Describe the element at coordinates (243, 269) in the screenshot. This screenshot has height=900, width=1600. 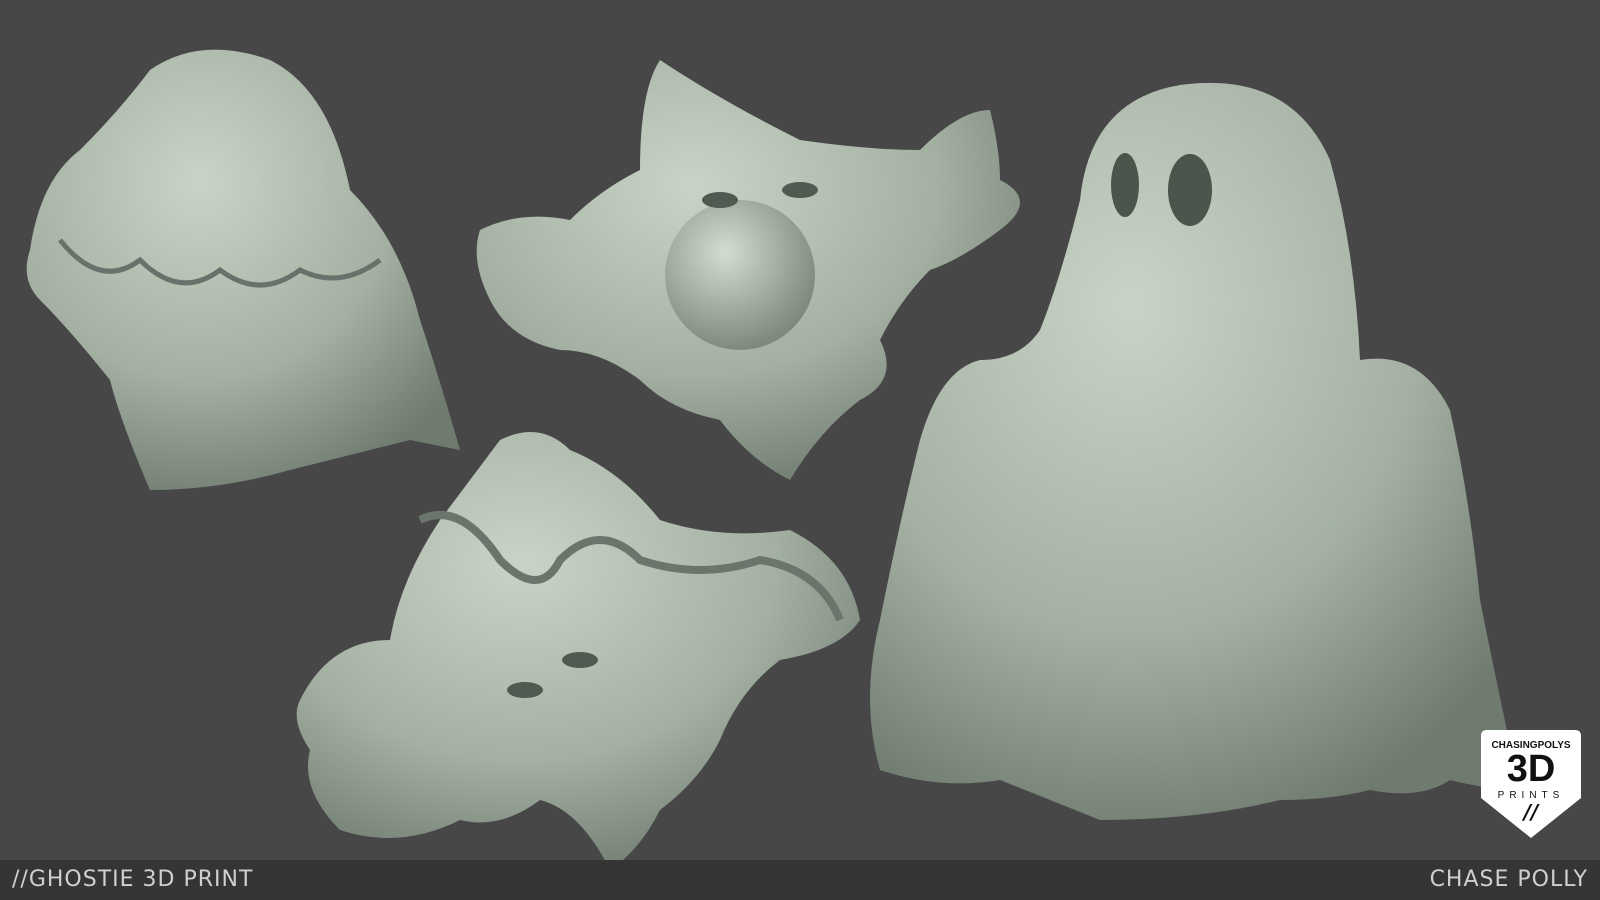
I see `ghost-side-view` at that location.